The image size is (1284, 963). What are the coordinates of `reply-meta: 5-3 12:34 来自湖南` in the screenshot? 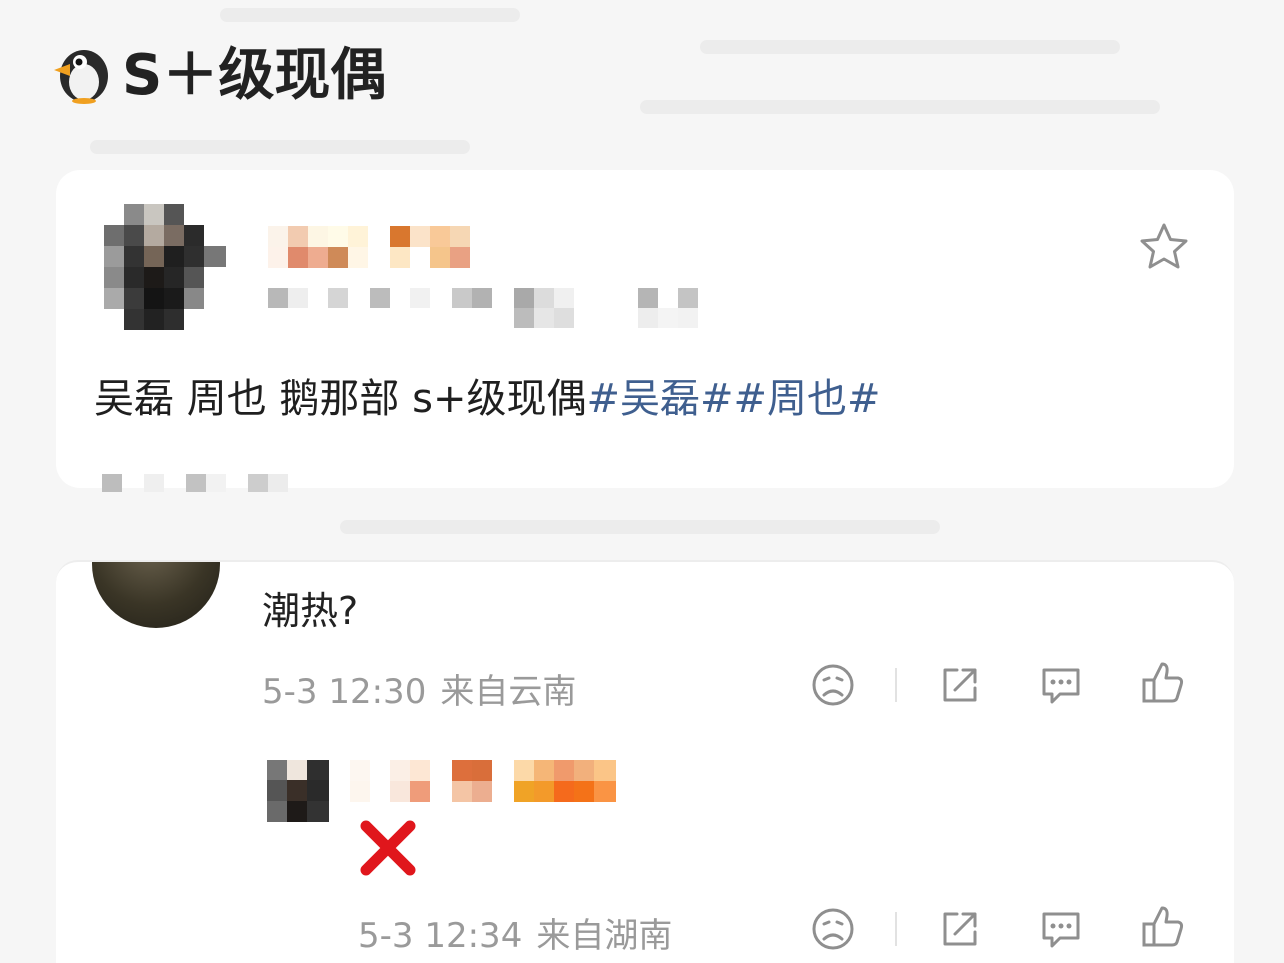 It's located at (515, 932).